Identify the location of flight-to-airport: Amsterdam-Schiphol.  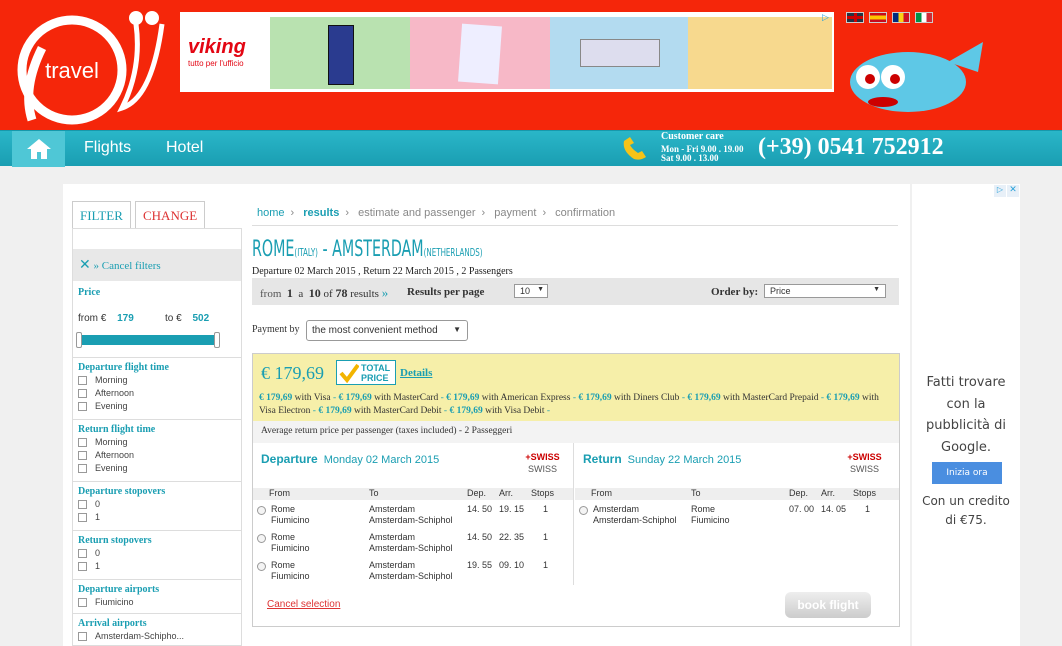
(411, 520).